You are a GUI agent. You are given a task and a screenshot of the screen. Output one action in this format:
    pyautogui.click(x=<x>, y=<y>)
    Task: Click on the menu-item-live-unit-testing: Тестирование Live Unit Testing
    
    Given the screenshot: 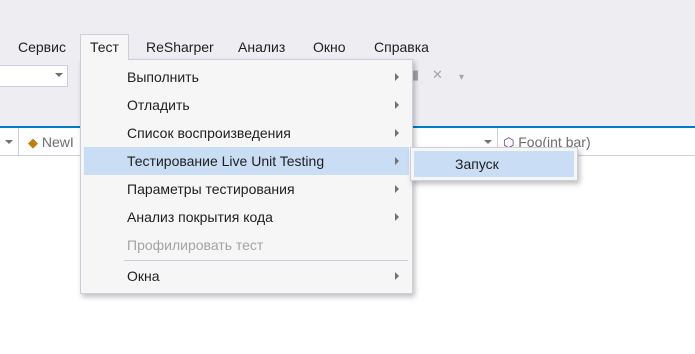 What is the action you would take?
    pyautogui.click(x=246, y=161)
    